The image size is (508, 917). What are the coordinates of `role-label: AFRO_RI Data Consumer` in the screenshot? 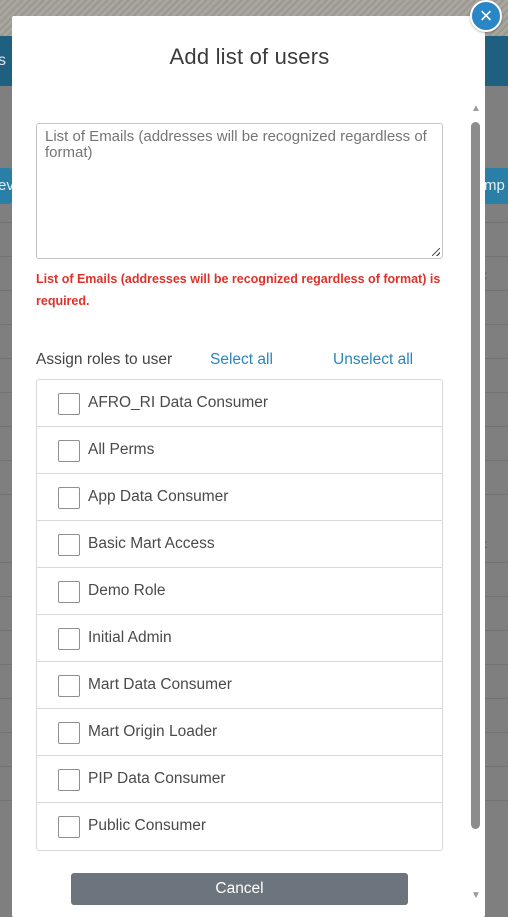 It's located at (178, 402).